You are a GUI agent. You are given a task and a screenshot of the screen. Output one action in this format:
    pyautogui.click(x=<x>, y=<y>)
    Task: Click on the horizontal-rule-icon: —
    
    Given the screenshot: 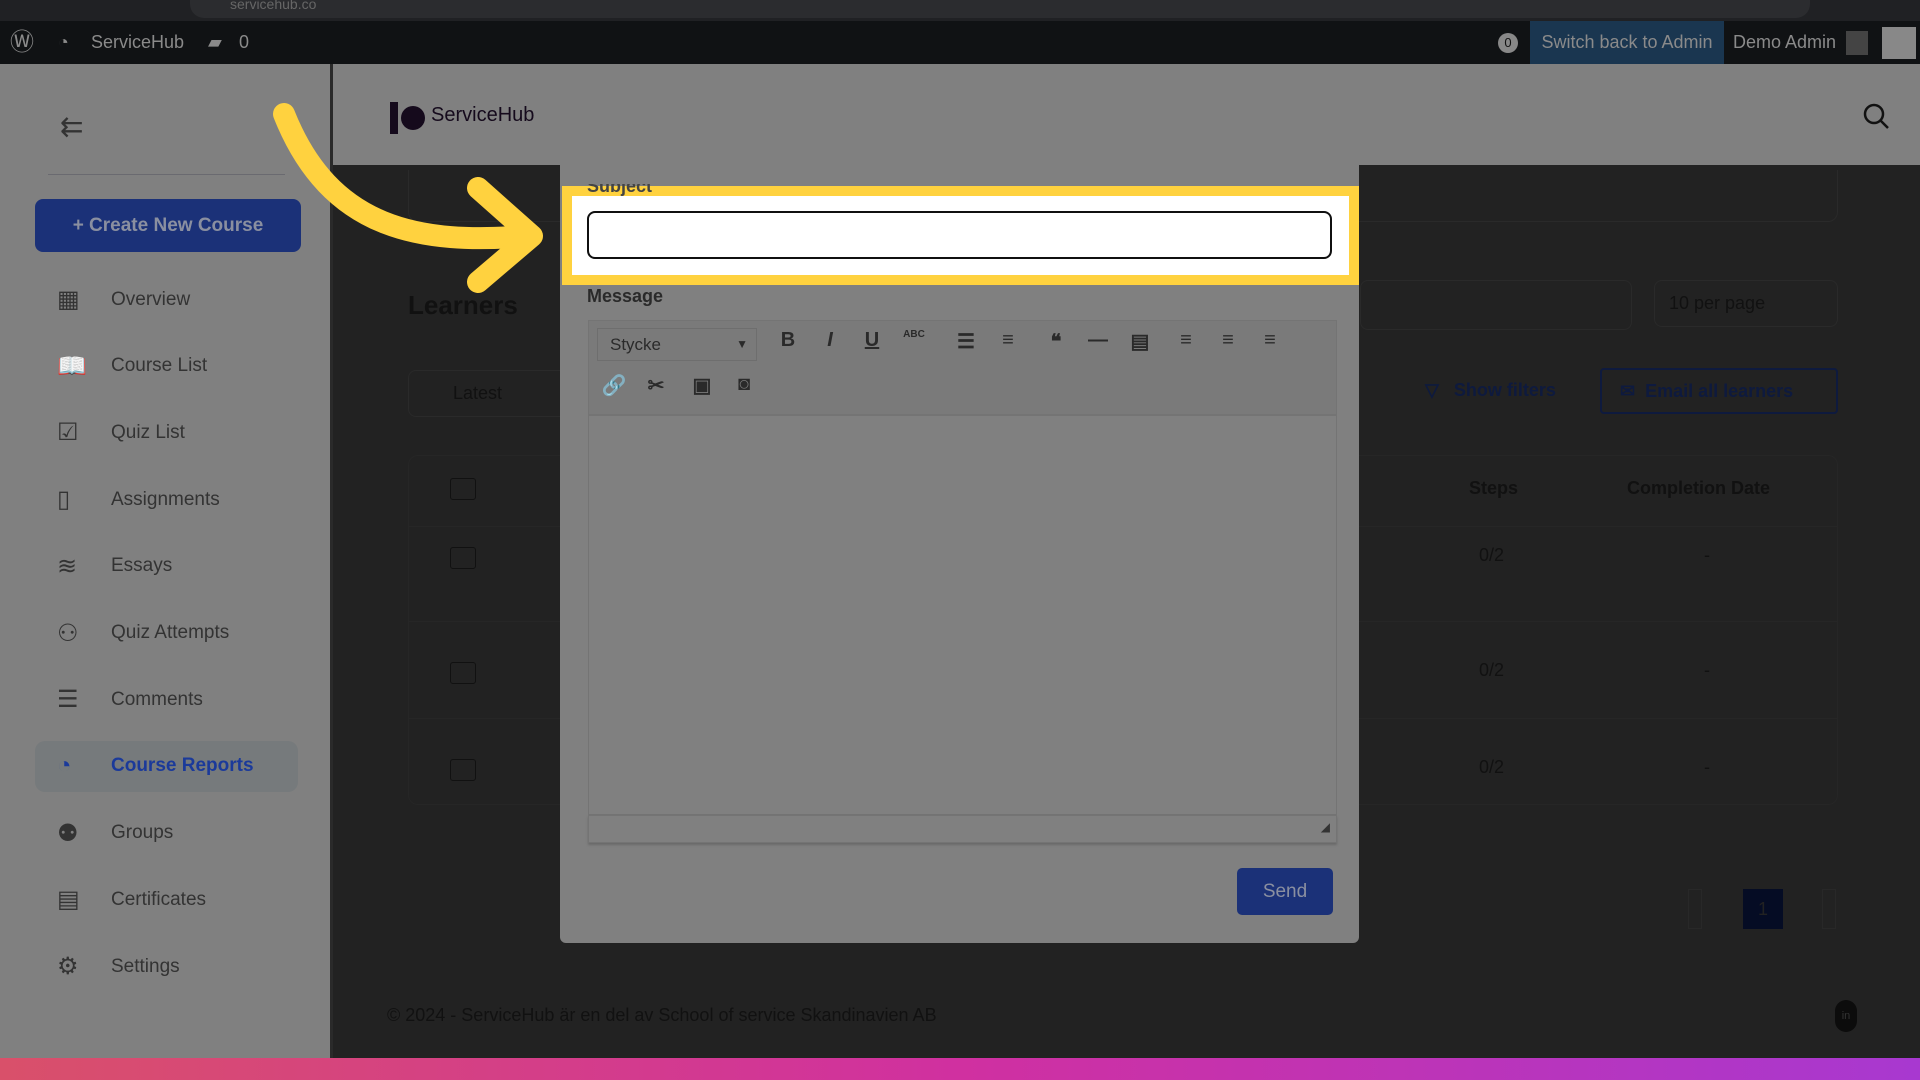 What is the action you would take?
    pyautogui.click(x=1098, y=340)
    